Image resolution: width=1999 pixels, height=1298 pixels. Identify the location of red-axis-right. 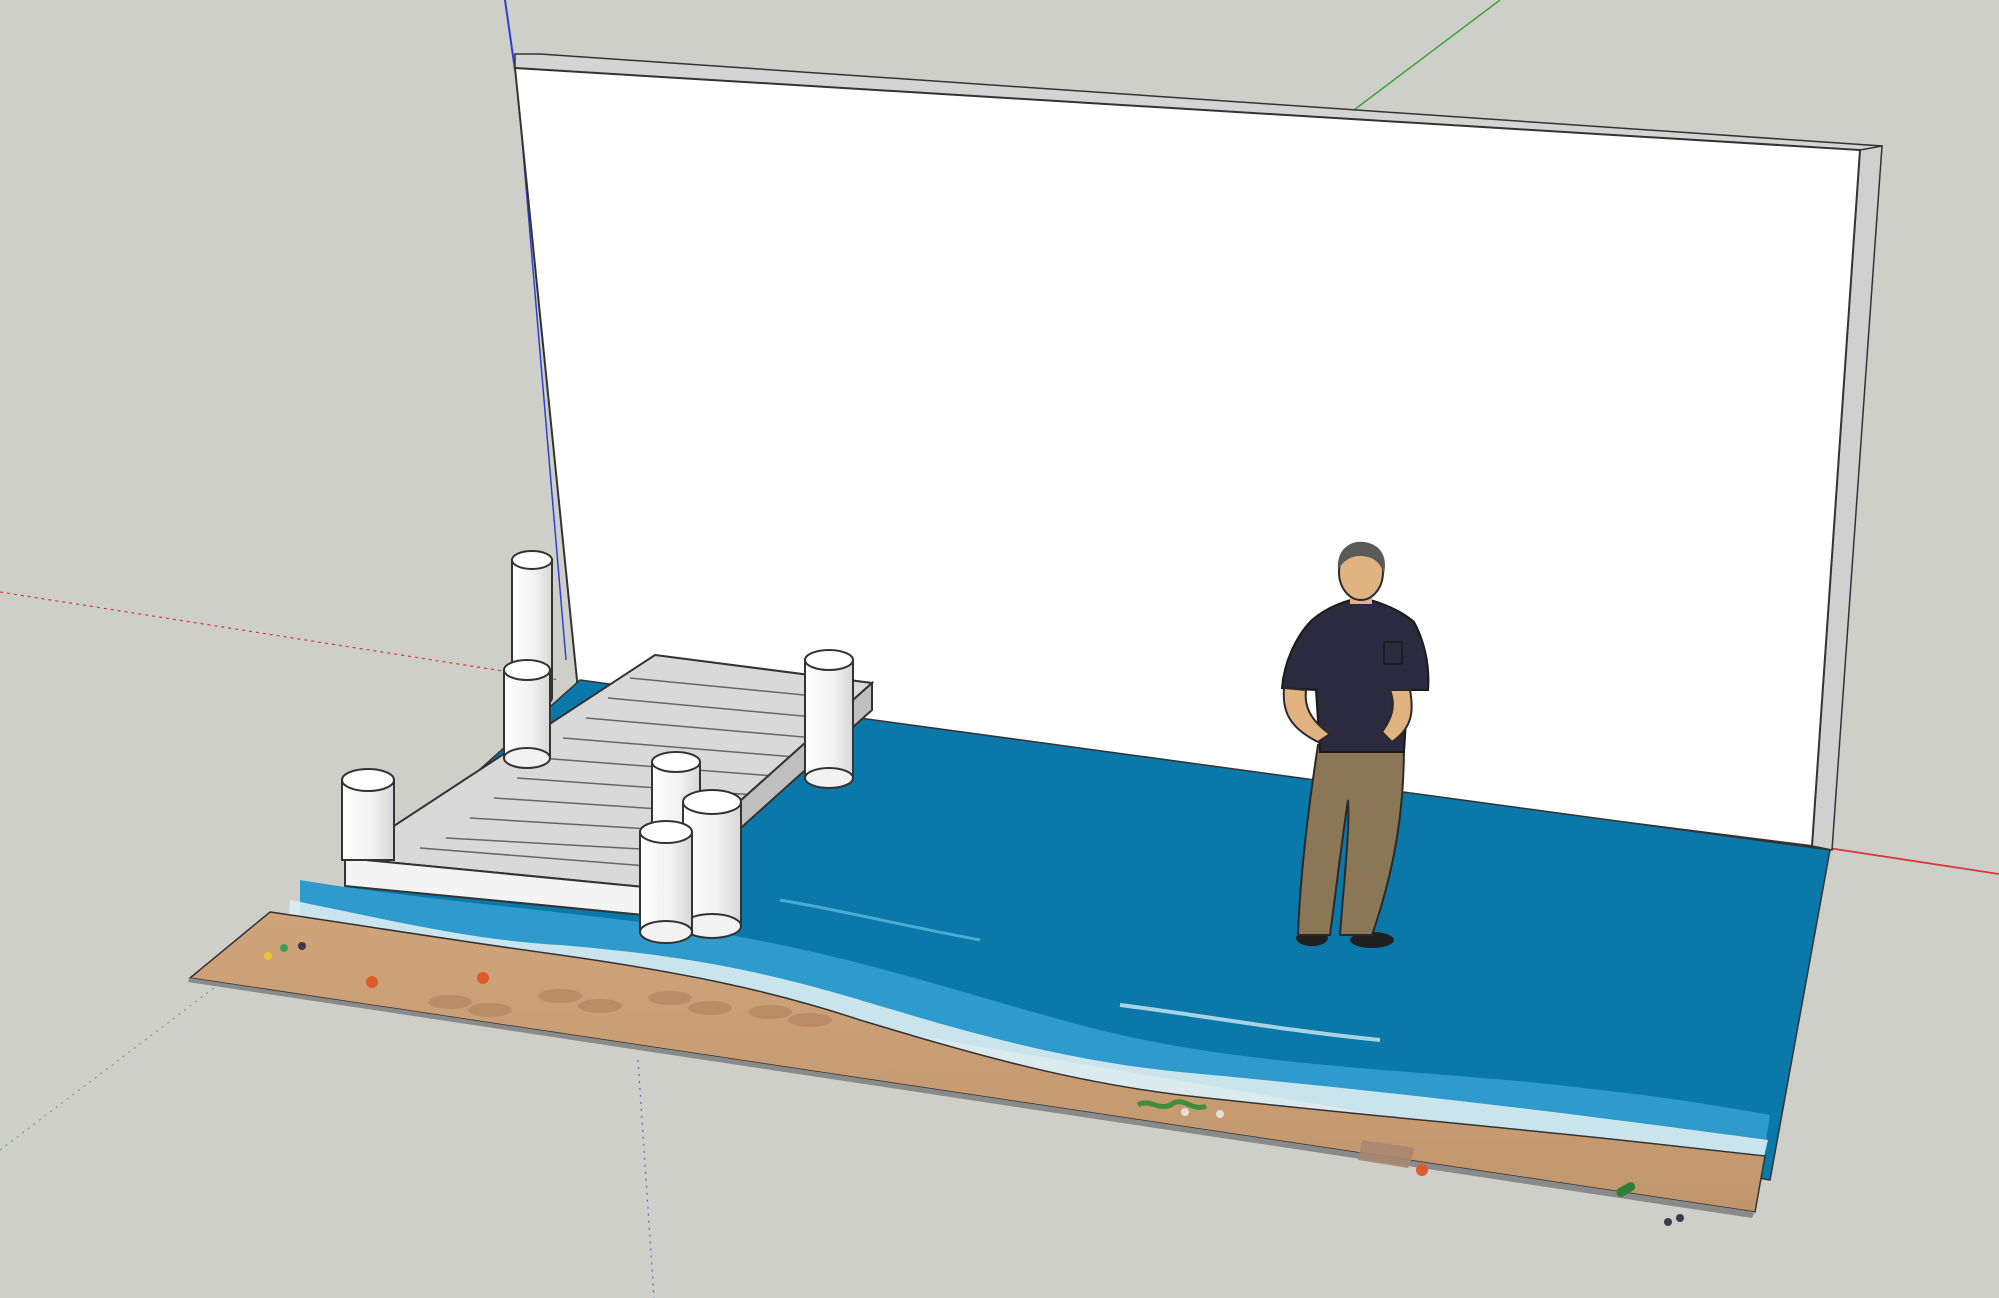
(1906, 860).